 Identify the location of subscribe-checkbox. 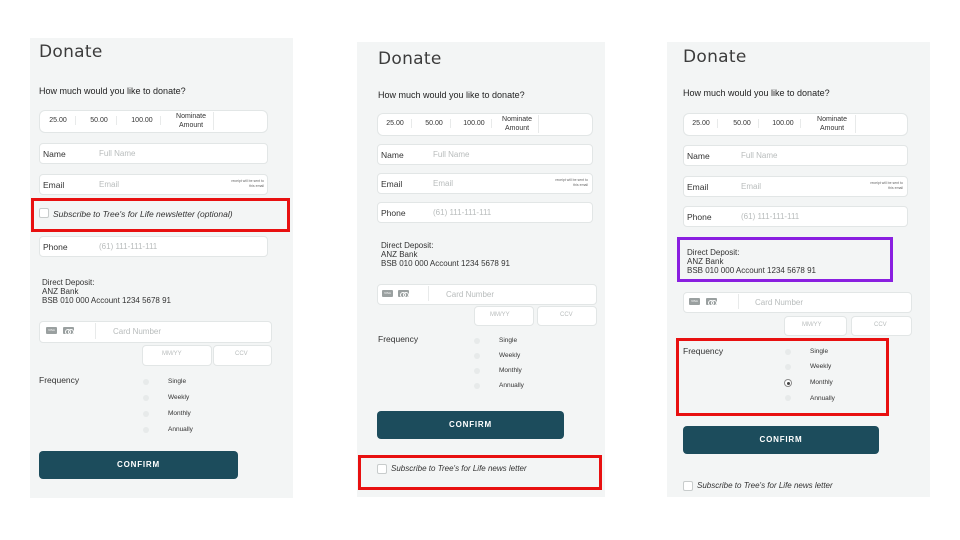
(688, 486).